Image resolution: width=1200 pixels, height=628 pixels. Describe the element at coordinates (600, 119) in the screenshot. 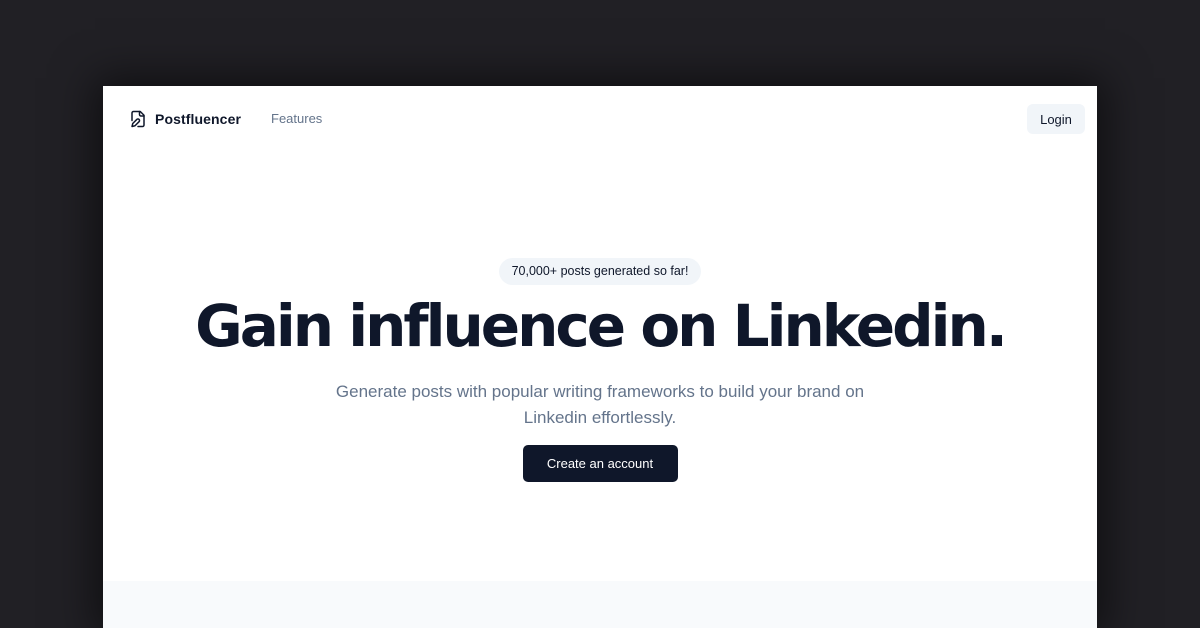

I see `top-navbar: Postfluencer Features Login` at that location.